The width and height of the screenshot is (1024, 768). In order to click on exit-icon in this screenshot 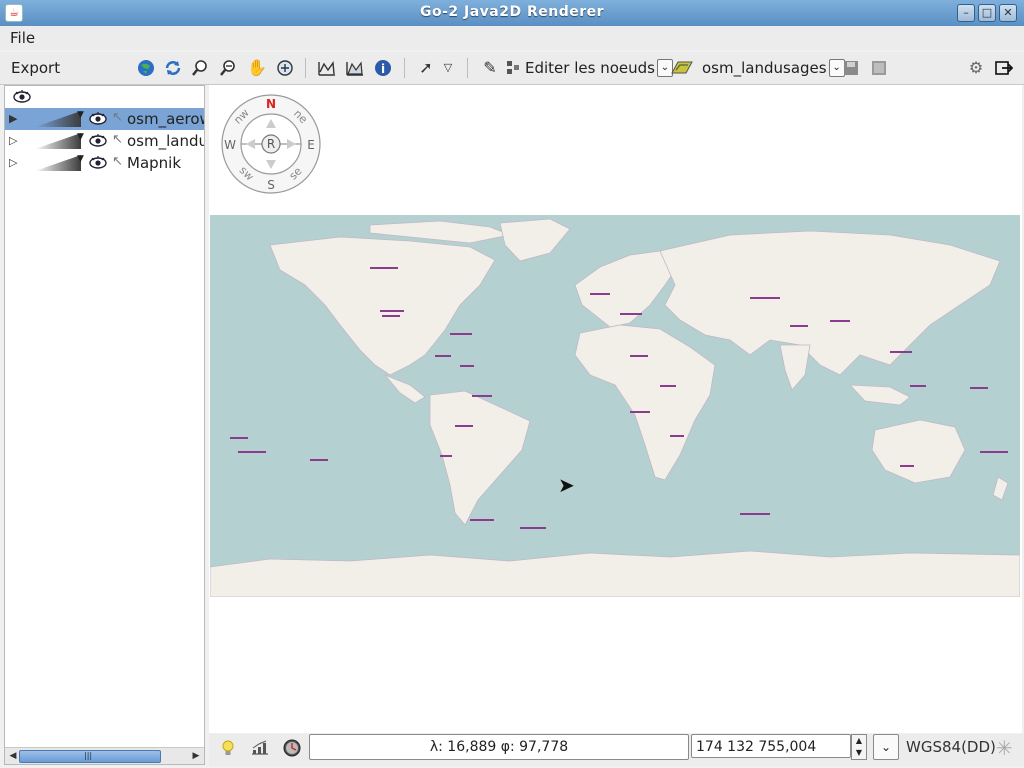, I will do `click(1004, 68)`.